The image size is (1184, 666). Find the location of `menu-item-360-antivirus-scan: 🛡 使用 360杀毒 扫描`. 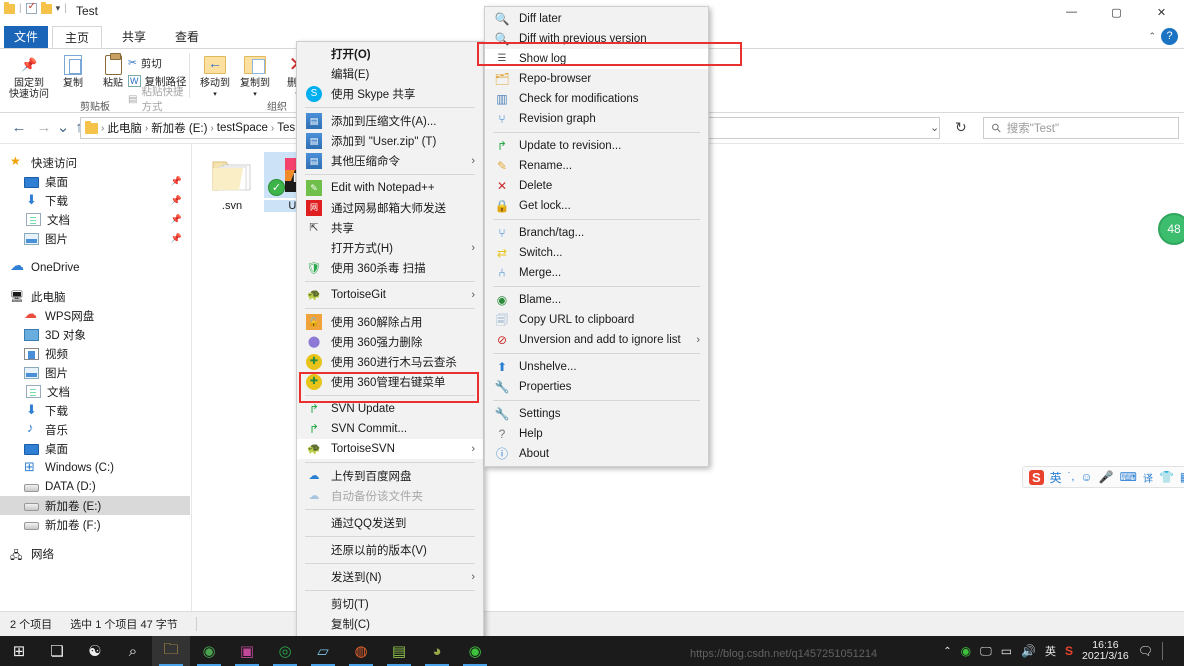

menu-item-360-antivirus-scan: 🛡 使用 360杀毒 扫描 is located at coordinates (390, 268).